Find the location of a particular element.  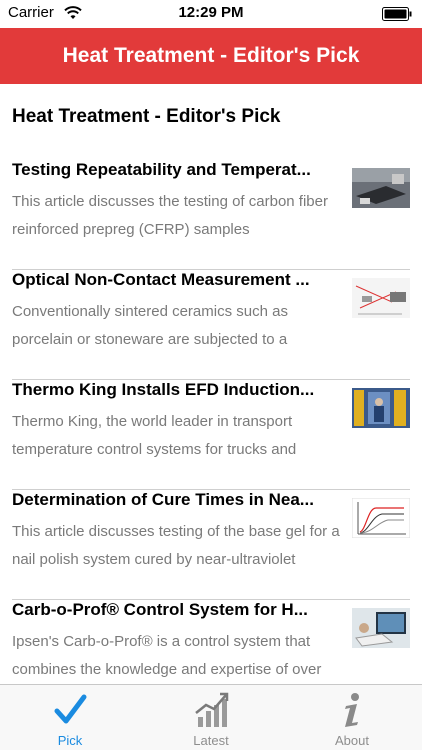

section-heading: Heat Treatment - Editor's Pick is located at coordinates (146, 116).